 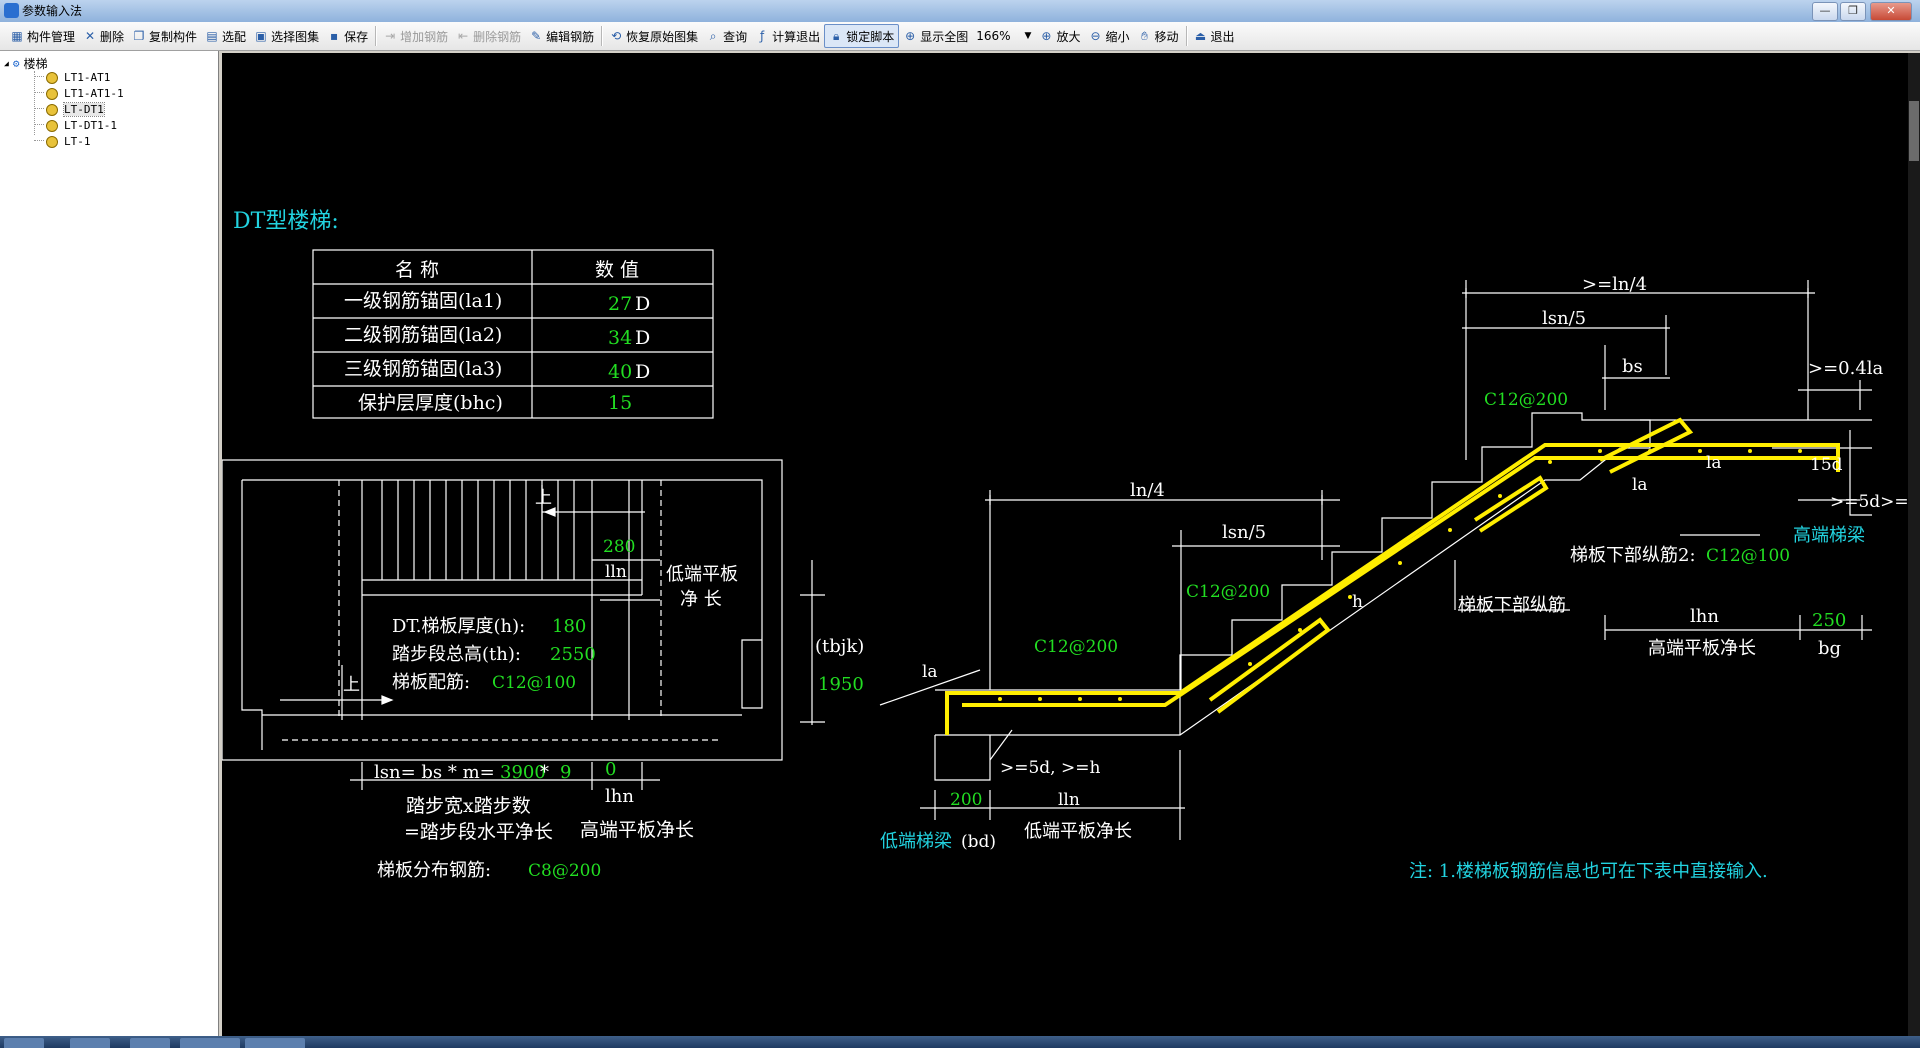 I want to click on zoom-select: 166% ▼, so click(x=1003, y=36).